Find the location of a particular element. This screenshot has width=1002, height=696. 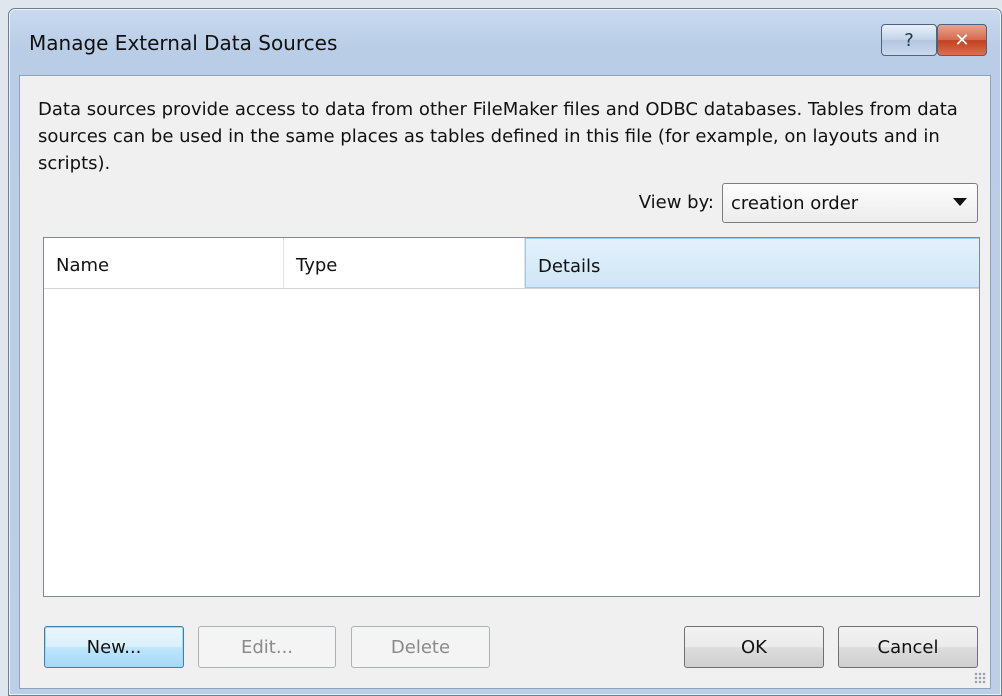

view-by-label: View by: is located at coordinates (676, 202).